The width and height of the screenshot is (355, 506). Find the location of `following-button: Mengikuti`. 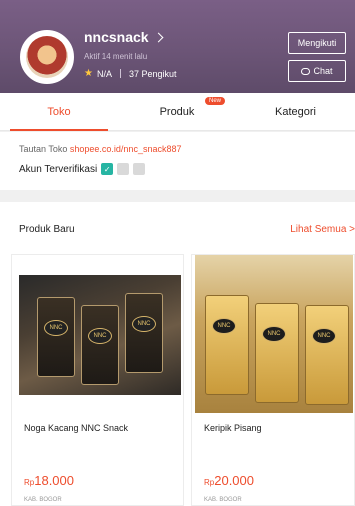

following-button: Mengikuti is located at coordinates (317, 43).